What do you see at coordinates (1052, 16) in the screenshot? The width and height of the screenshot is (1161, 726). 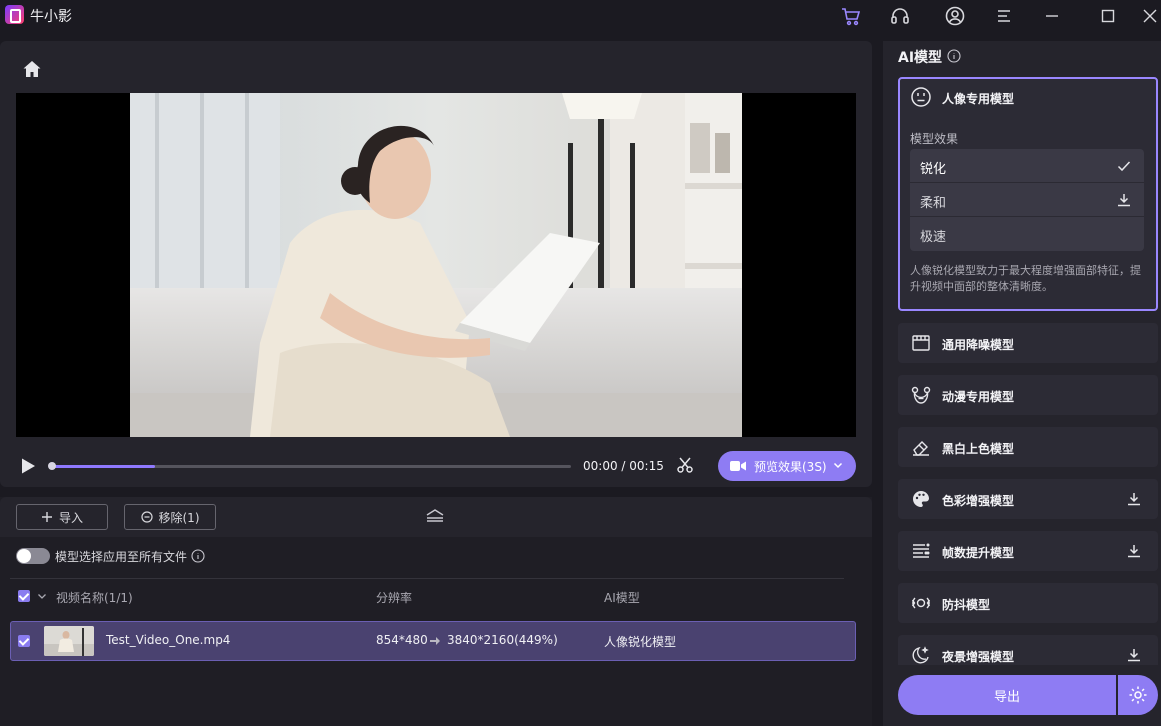 I see `minimize-icon` at bounding box center [1052, 16].